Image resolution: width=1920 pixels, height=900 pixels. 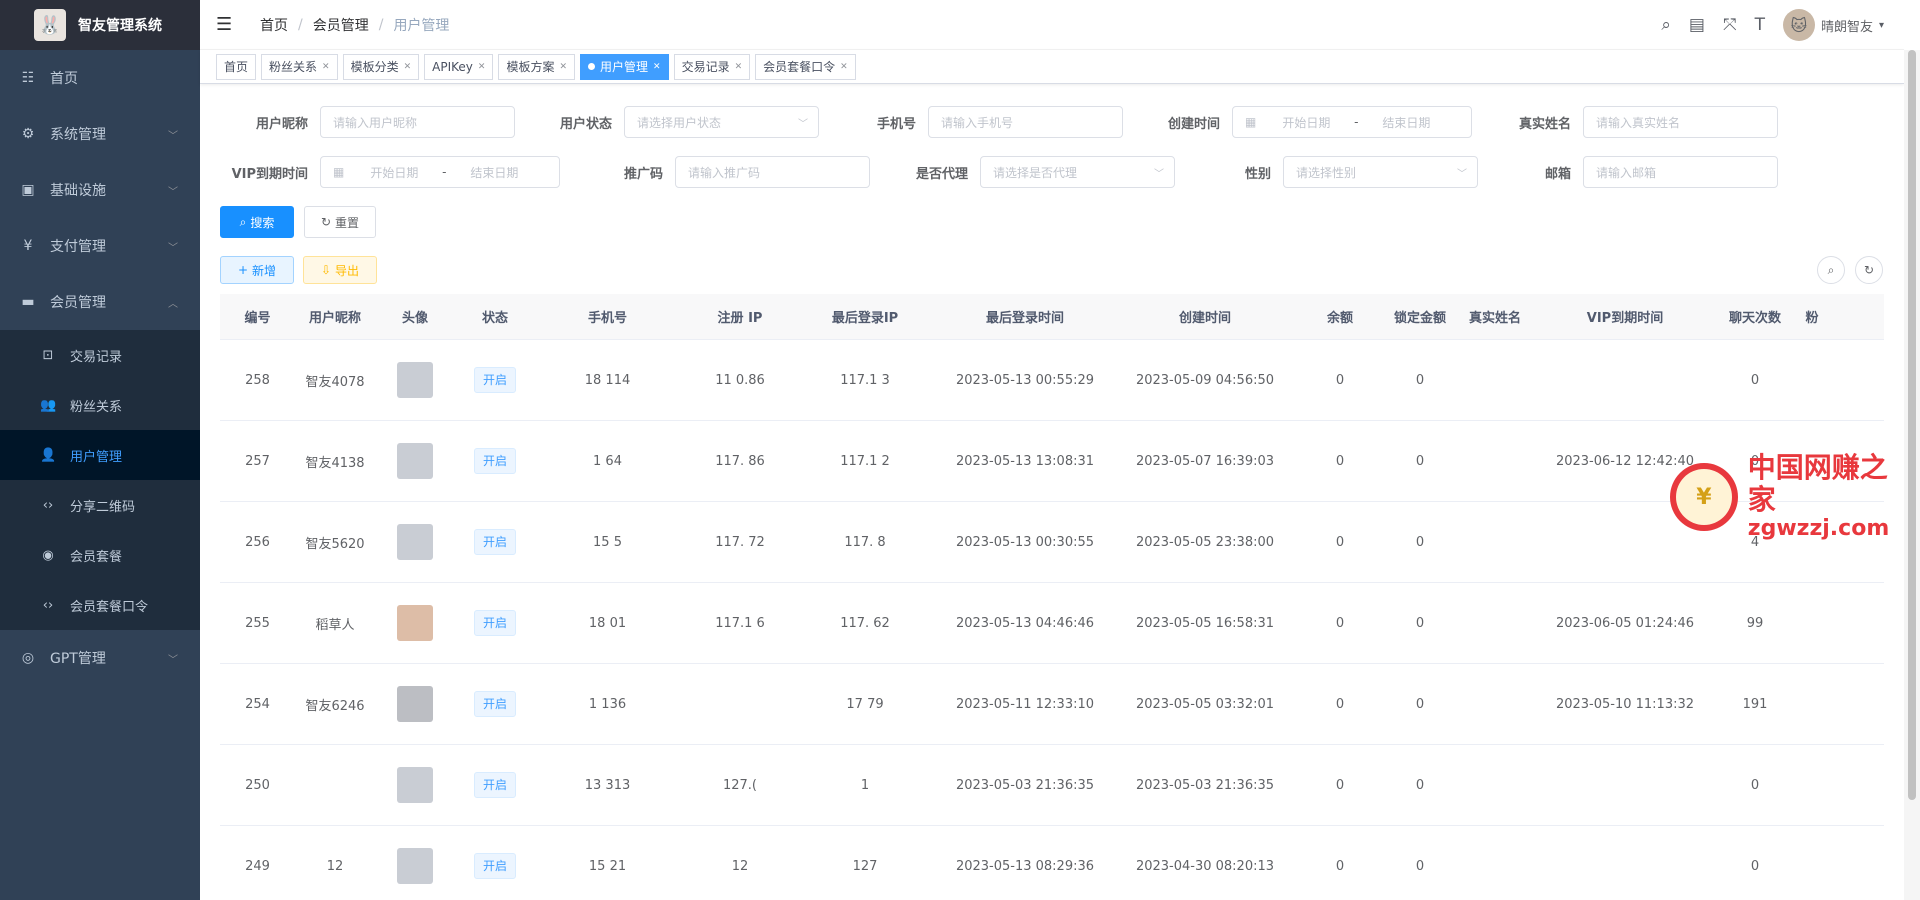 I want to click on sidebar-item-qrcode: ‹› 分享二维码, so click(x=100, y=505).